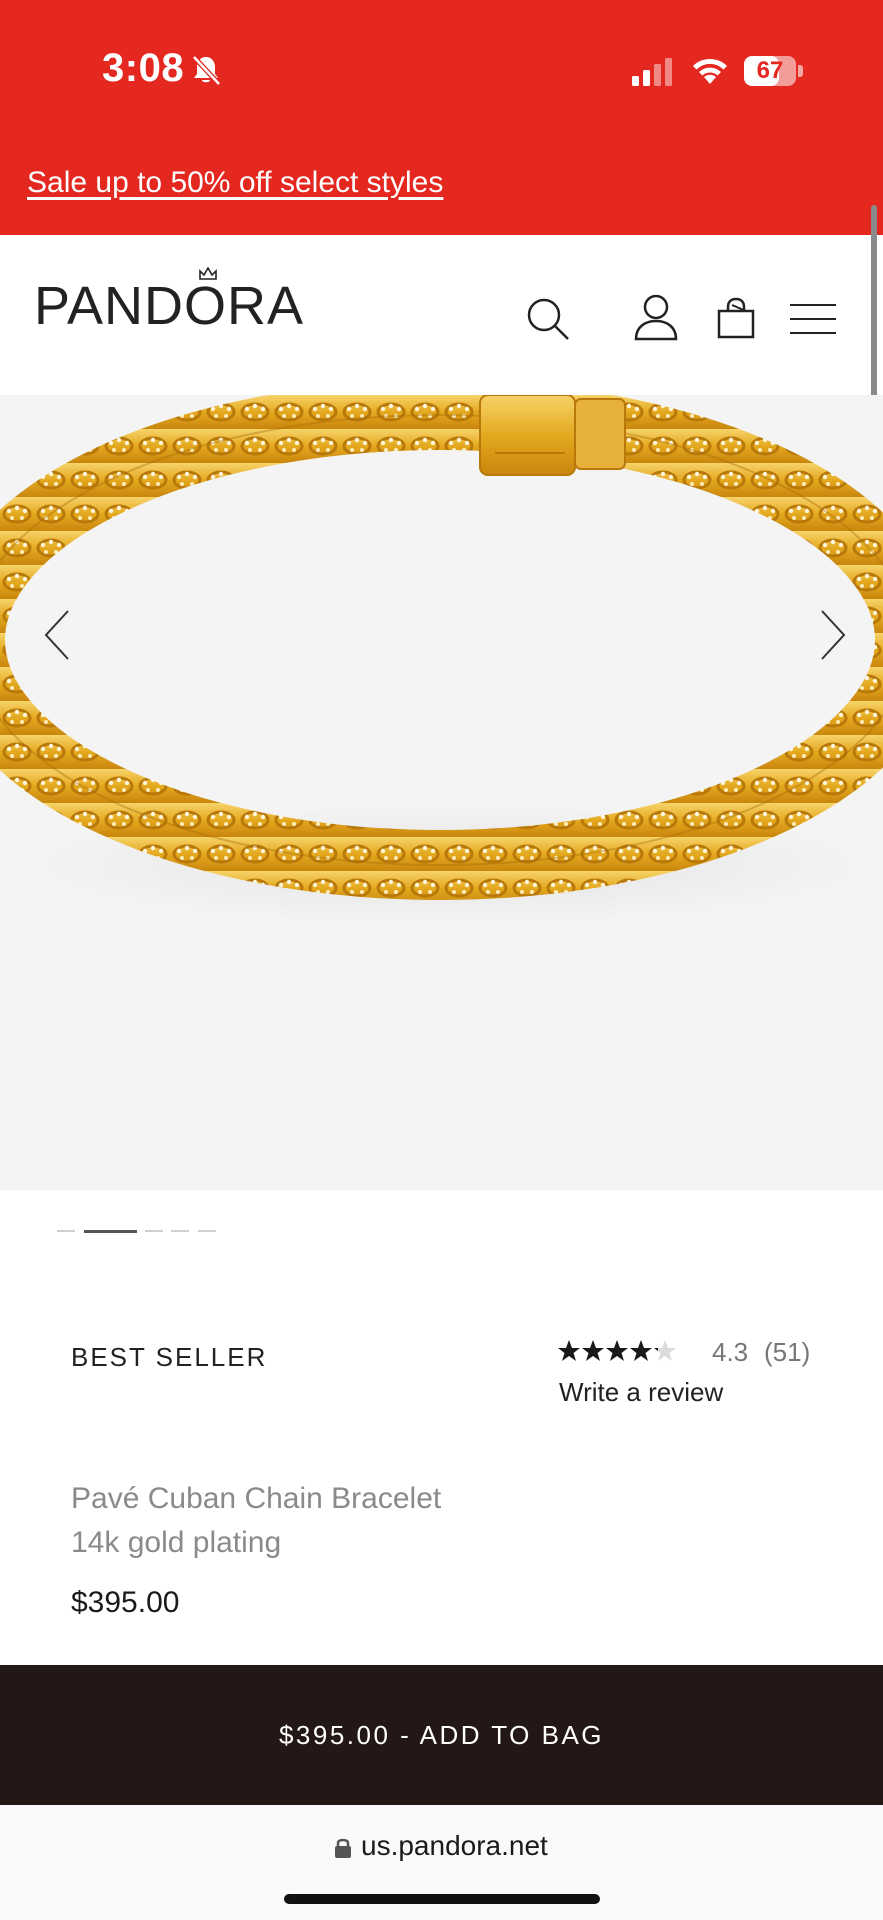 Image resolution: width=883 pixels, height=1920 pixels. I want to click on pandora-logo: PANDORA, so click(169, 302).